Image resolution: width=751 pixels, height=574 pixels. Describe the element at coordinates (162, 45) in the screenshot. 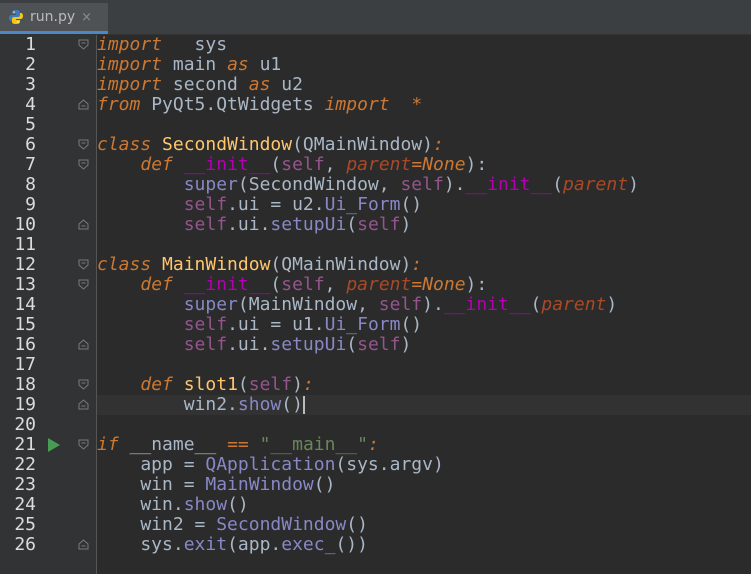

I see `code-line: import sys` at that location.